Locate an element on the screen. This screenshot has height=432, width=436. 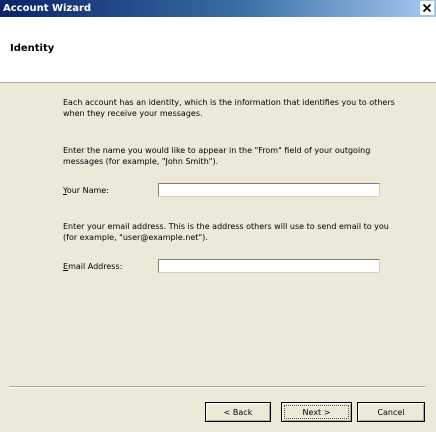
email-address-label: Email Address: is located at coordinates (92, 266).